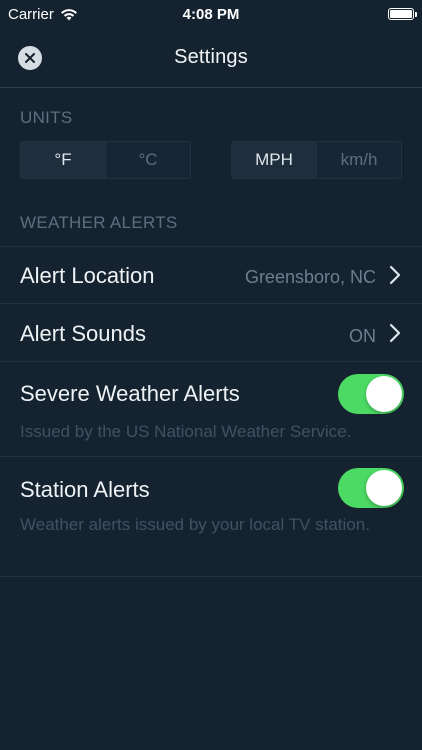  Describe the element at coordinates (130, 393) in the screenshot. I see `severe-weather-alerts-label: Severe Weather Alerts` at that location.